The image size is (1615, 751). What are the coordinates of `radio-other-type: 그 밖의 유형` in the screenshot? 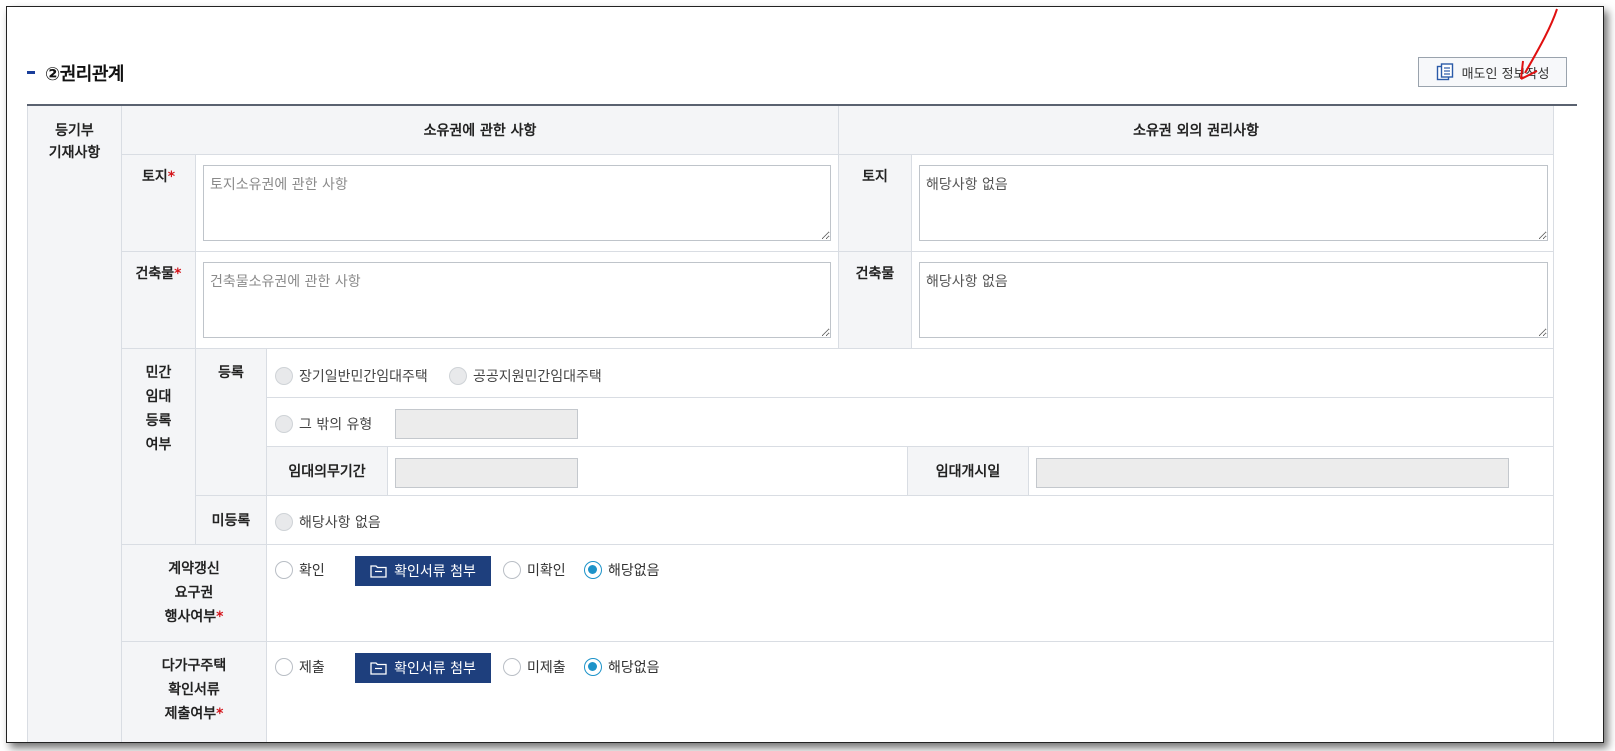 It's located at (323, 424).